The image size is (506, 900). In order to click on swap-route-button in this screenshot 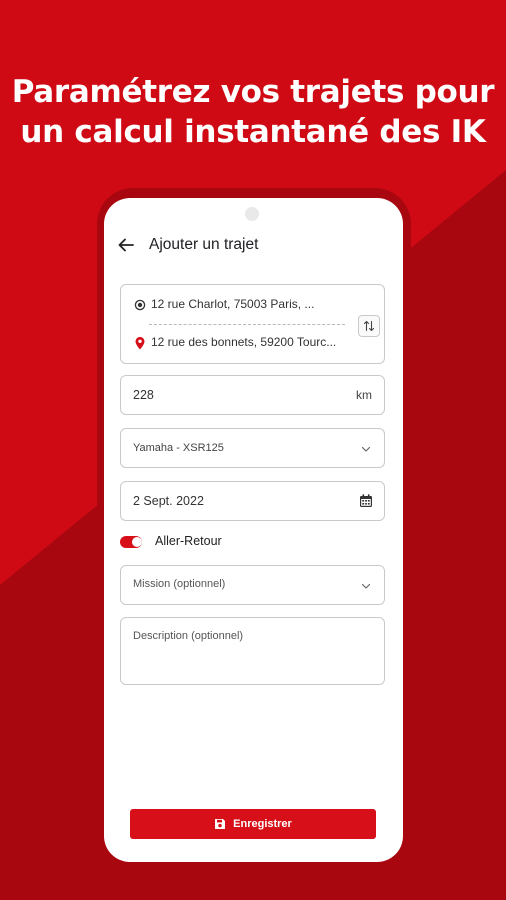, I will do `click(369, 326)`.